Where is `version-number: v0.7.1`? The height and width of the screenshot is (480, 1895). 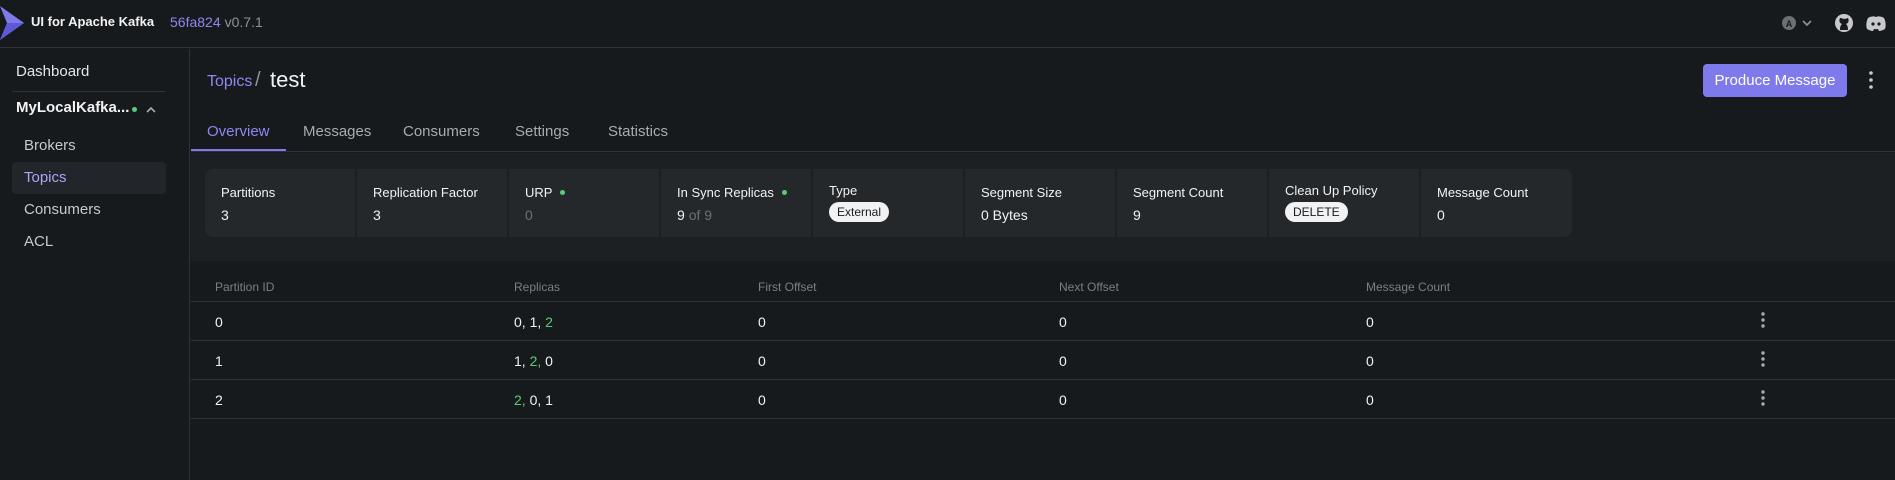
version-number: v0.7.1 is located at coordinates (243, 22).